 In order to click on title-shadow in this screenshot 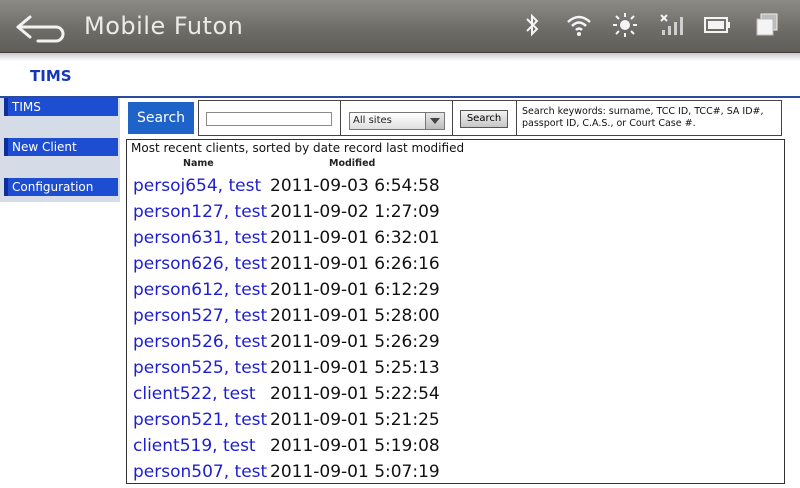, I will do `click(400, 57)`.